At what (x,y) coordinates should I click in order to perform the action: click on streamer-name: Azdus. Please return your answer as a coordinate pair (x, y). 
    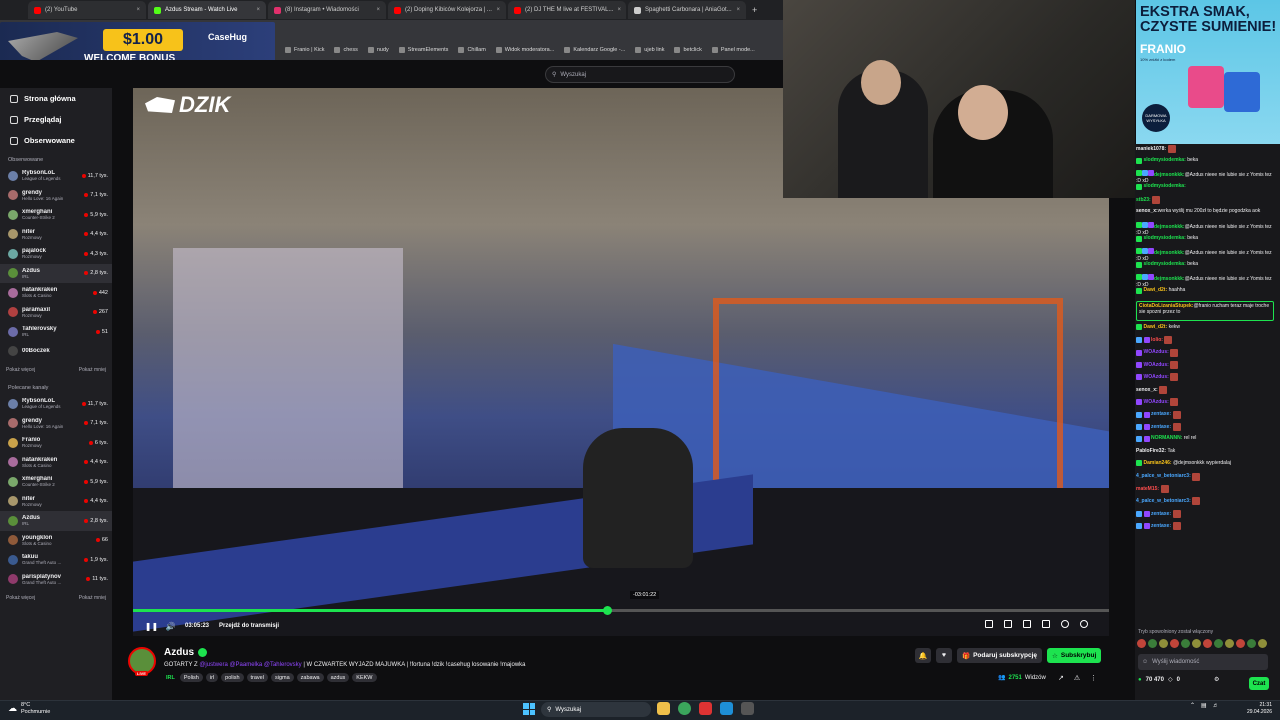
    Looking at the image, I should click on (179, 652).